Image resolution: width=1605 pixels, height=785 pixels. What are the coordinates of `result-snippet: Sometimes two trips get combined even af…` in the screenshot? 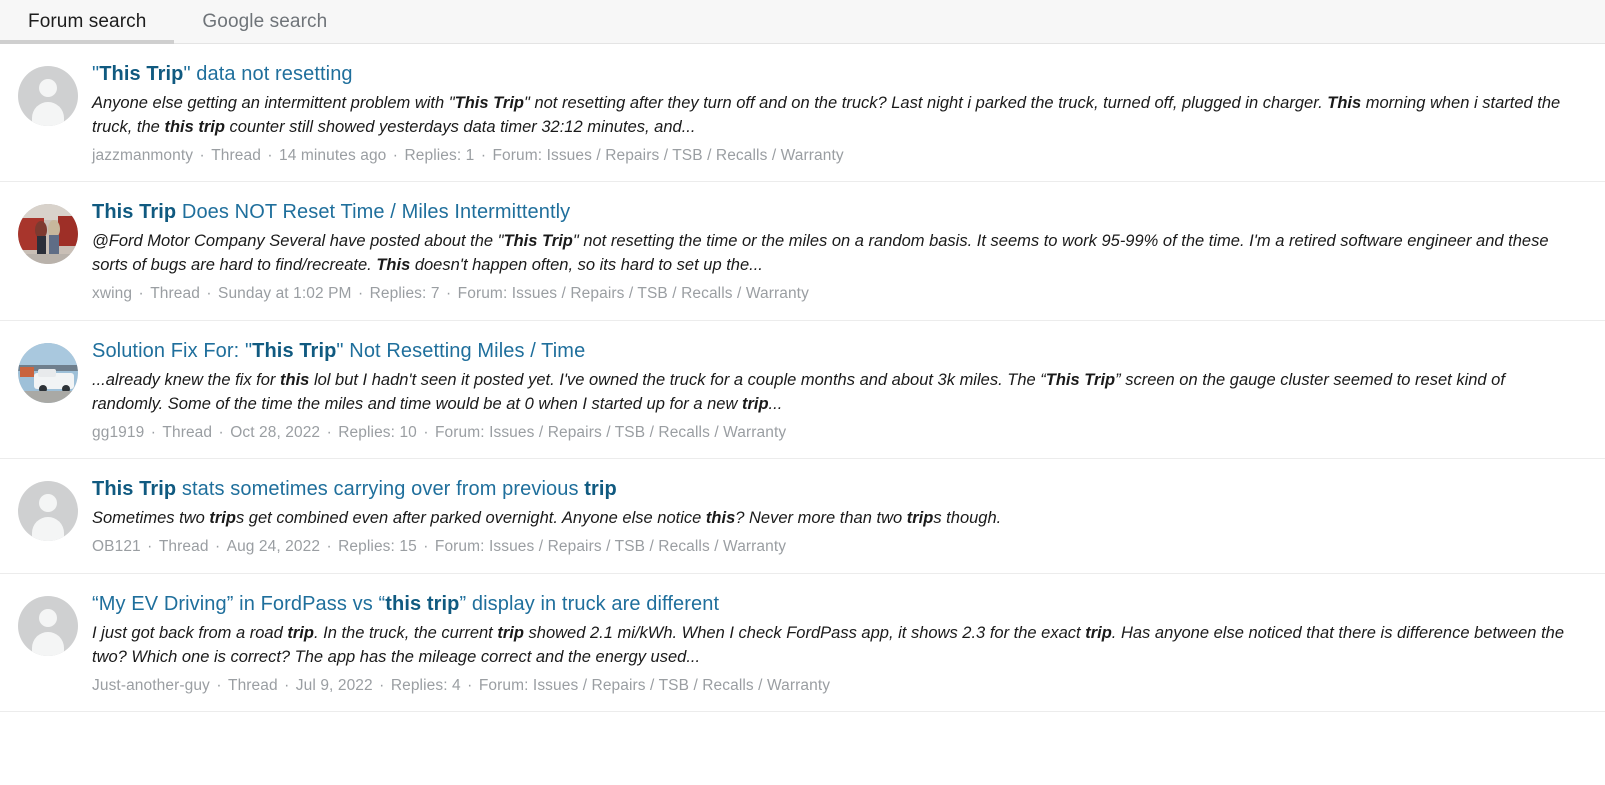 It's located at (832, 519).